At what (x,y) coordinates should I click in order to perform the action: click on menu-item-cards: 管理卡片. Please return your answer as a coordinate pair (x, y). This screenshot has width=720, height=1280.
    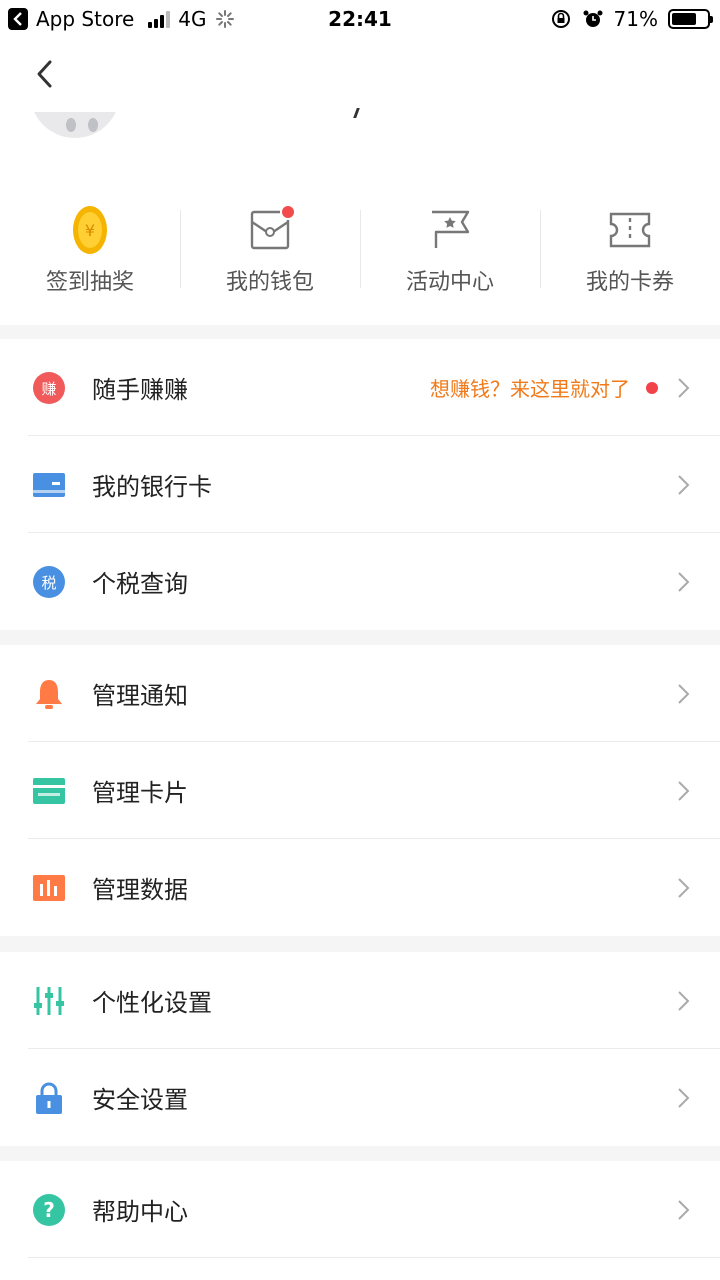
    Looking at the image, I should click on (360, 790).